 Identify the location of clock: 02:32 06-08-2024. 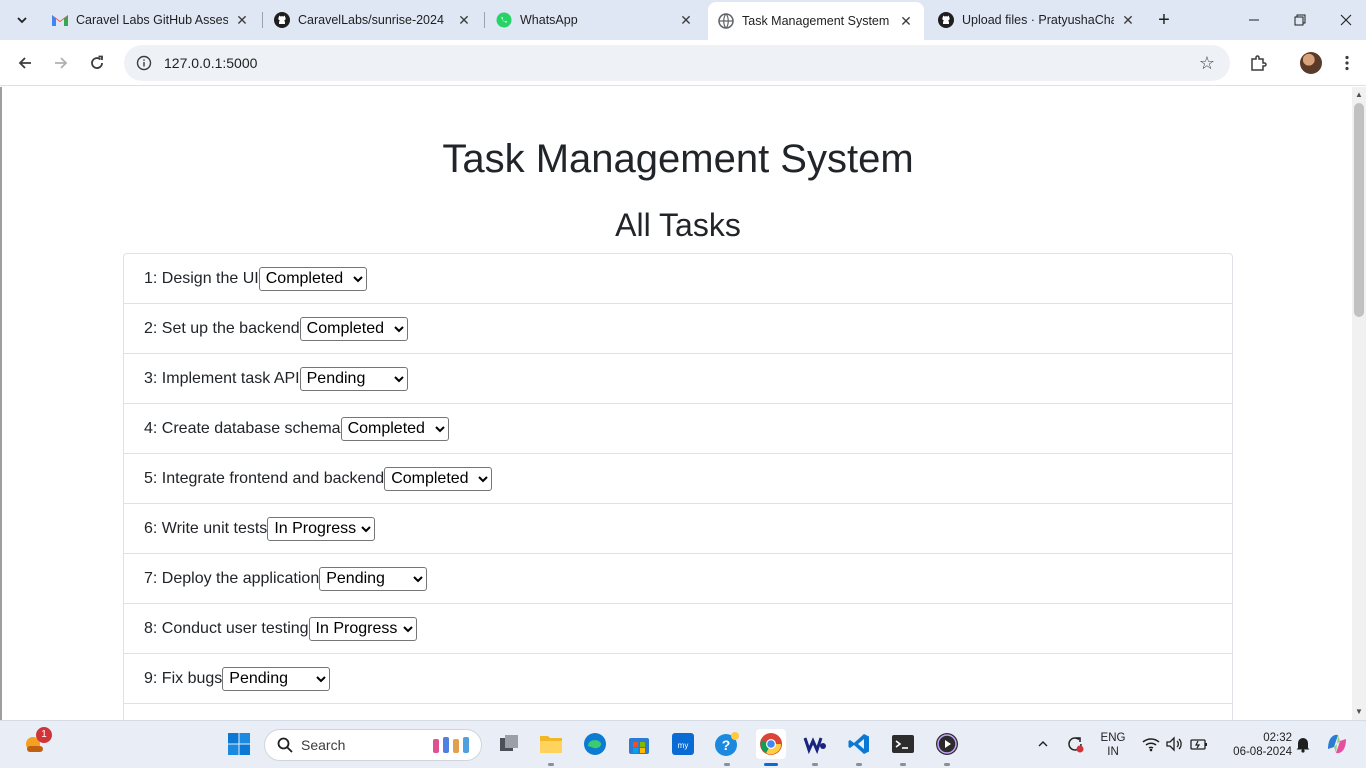
(1254, 745).